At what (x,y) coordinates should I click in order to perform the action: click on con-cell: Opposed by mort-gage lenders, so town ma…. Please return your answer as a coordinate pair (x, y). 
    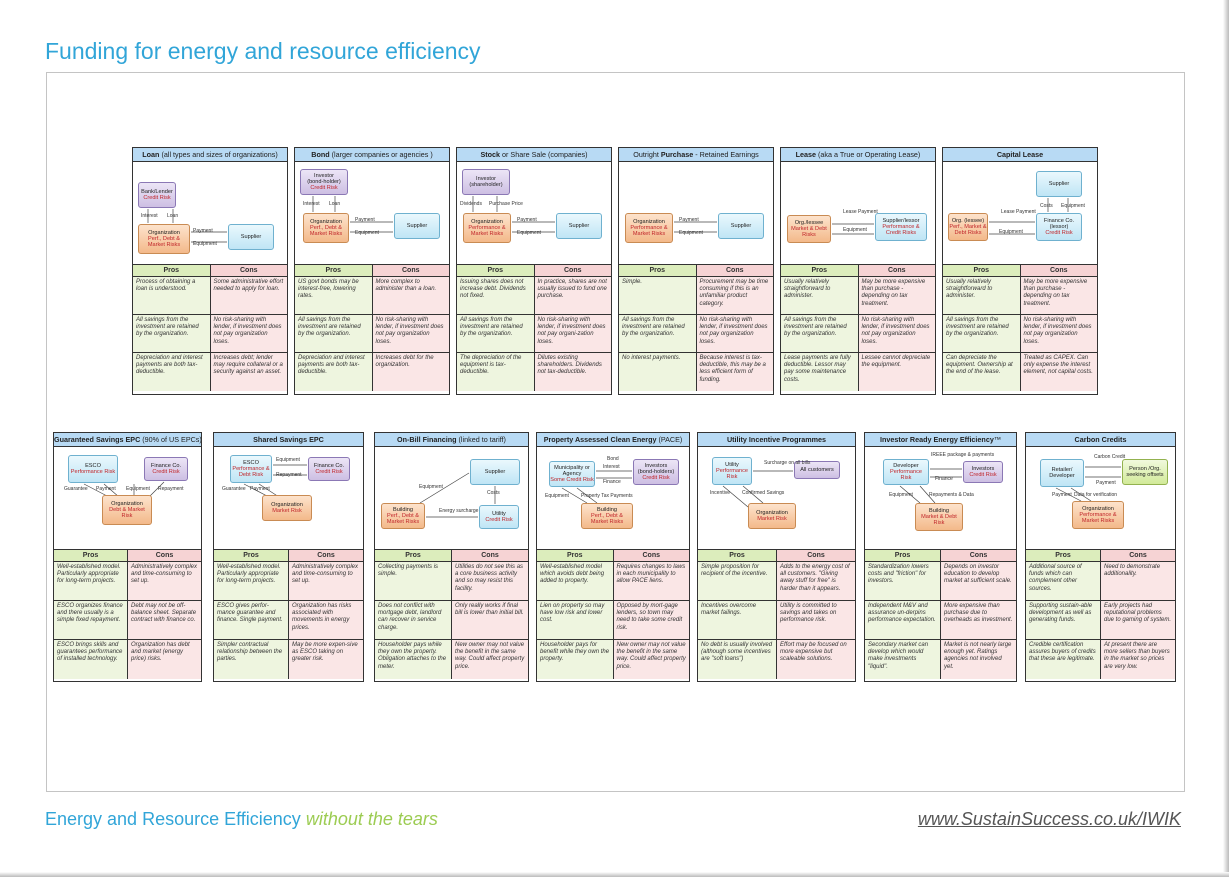
    Looking at the image, I should click on (651, 620).